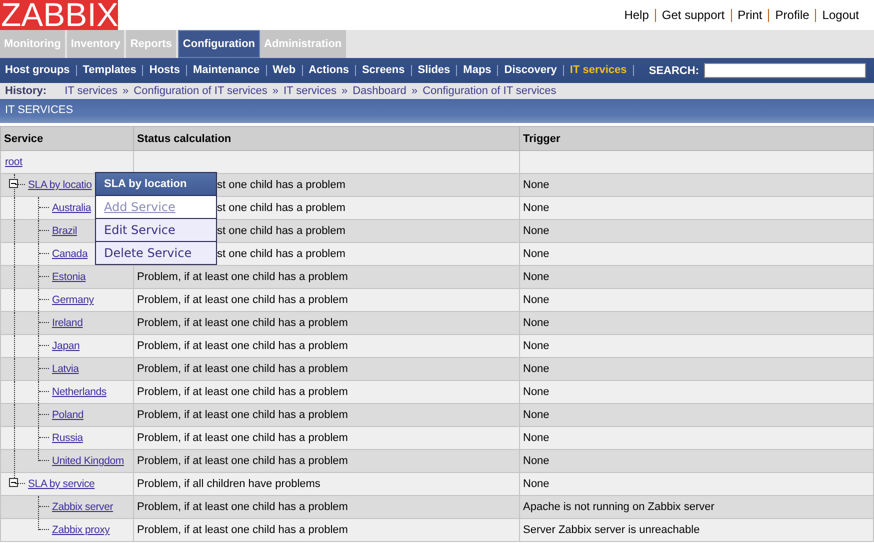 Image resolution: width=874 pixels, height=543 pixels. Describe the element at coordinates (228, 484) in the screenshot. I see `status-text: Problem, if all children have problems` at that location.